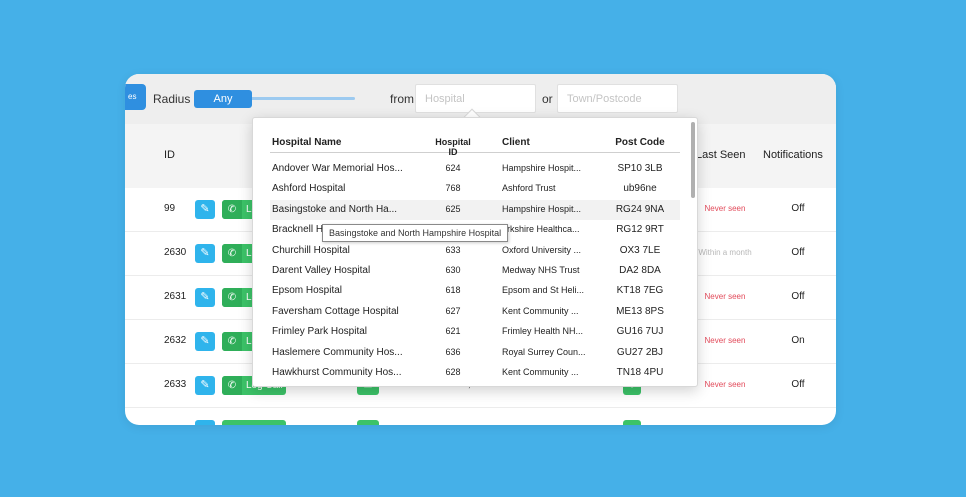 The height and width of the screenshot is (497, 966). I want to click on location-button, so click(632, 422).